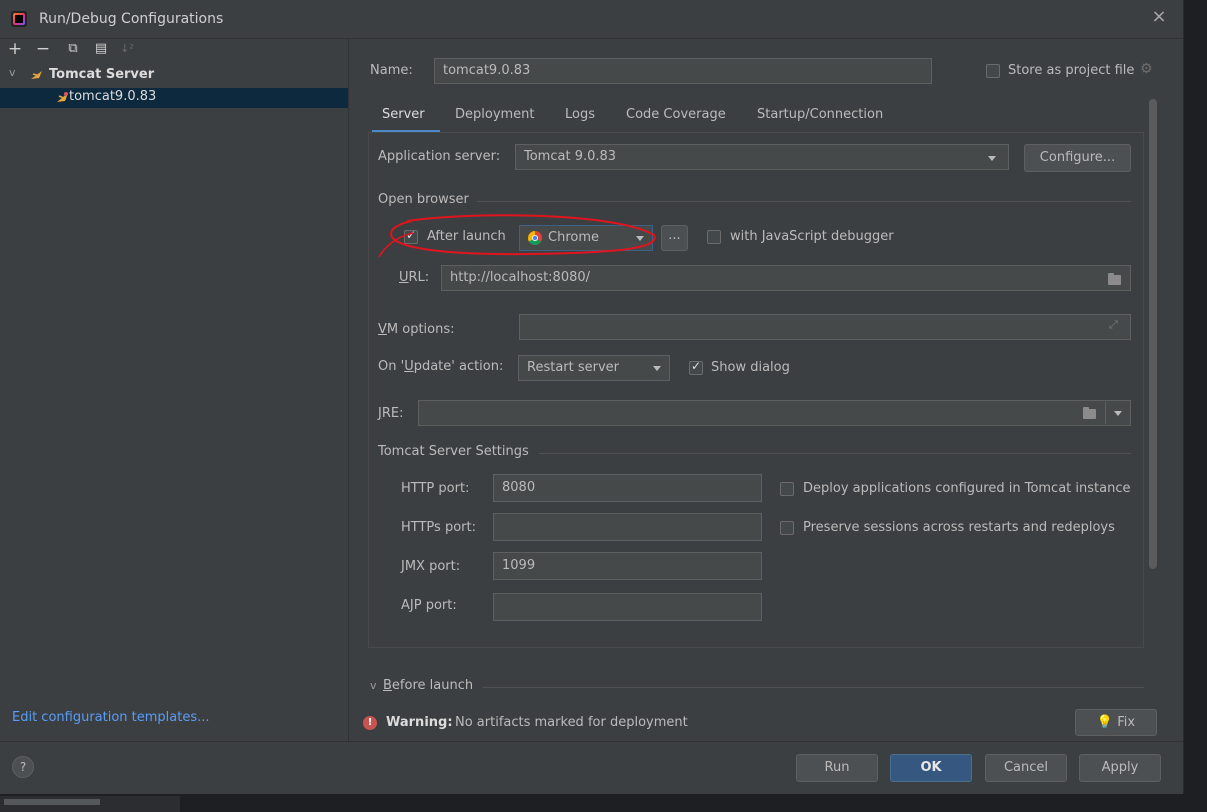 This screenshot has width=1207, height=812. What do you see at coordinates (429, 605) in the screenshot?
I see `ajp-port-label: AJP port:` at bounding box center [429, 605].